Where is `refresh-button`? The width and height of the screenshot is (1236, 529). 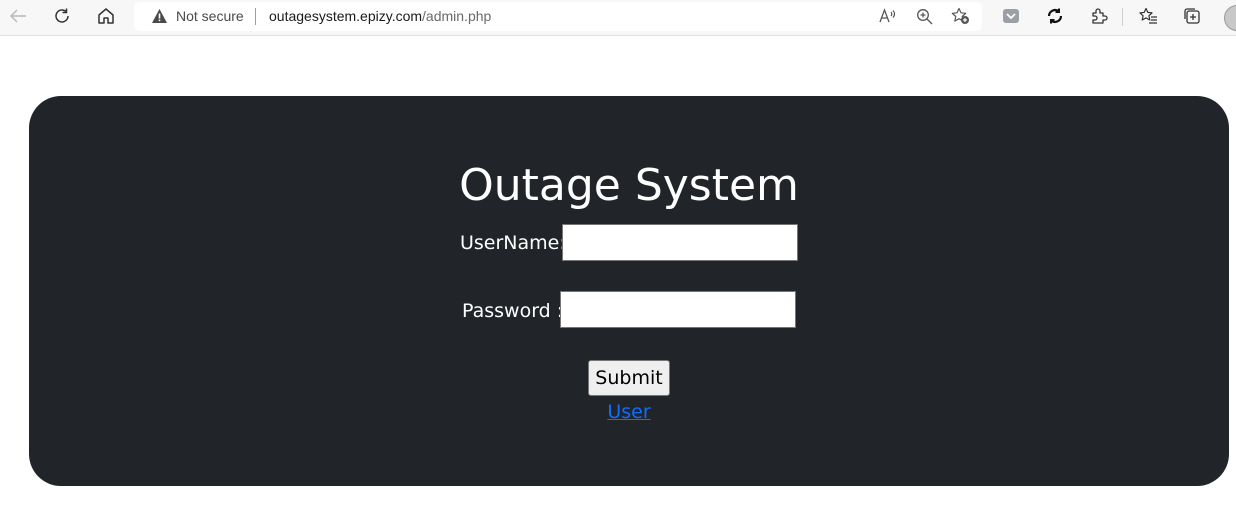 refresh-button is located at coordinates (62, 16).